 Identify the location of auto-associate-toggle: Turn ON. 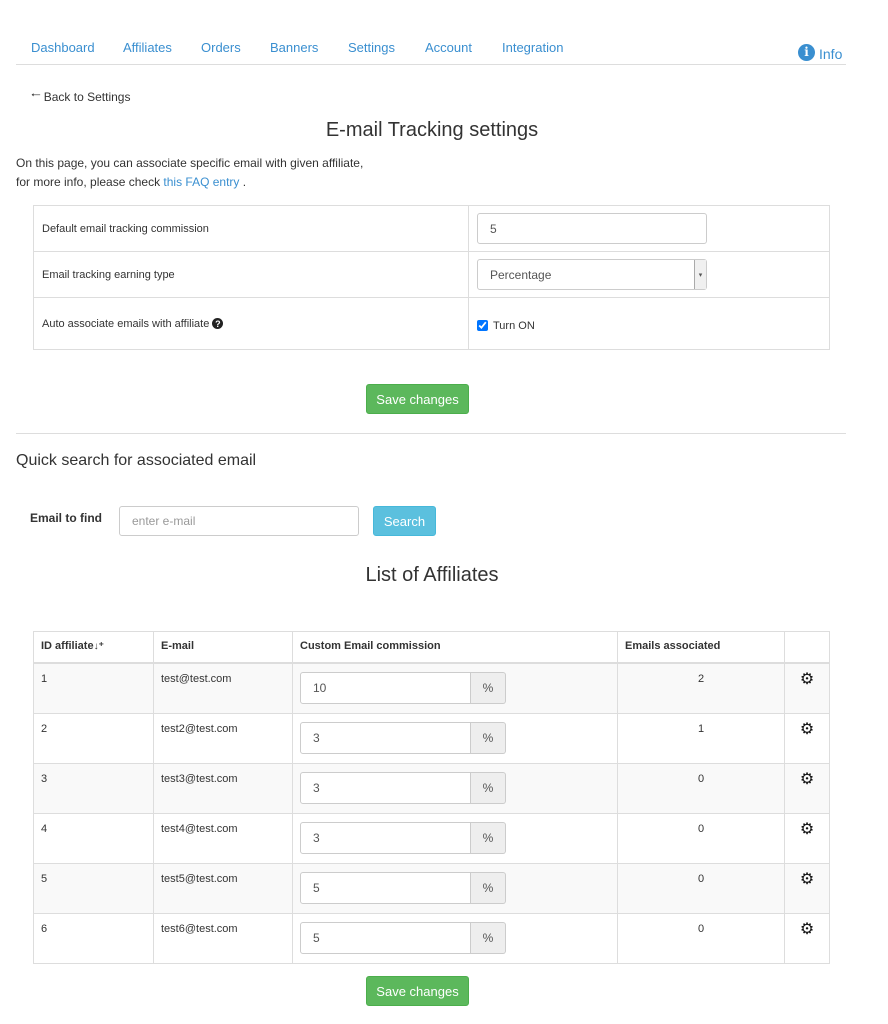
(649, 326).